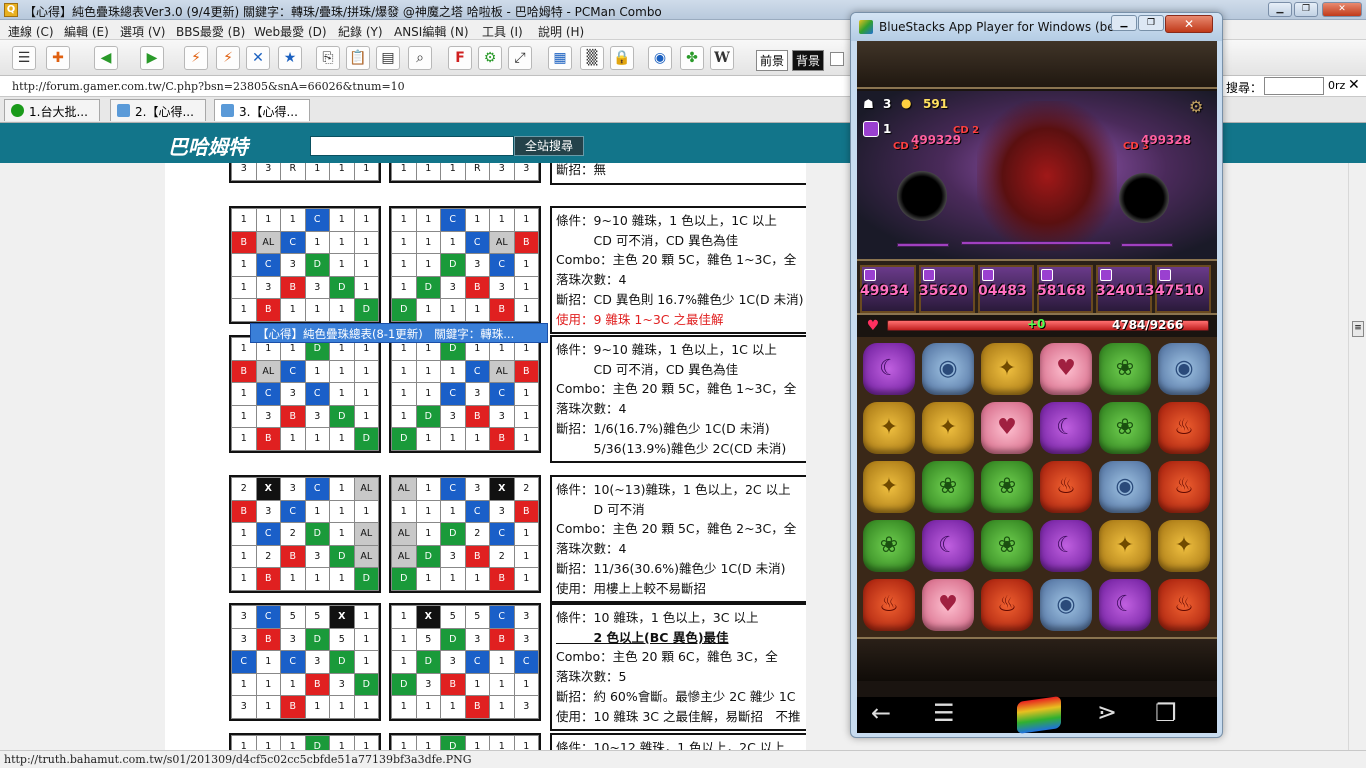 This screenshot has width=1366, height=768. Describe the element at coordinates (210, 31) in the screenshot. I see `menu-bbs-favorites: BBS最愛 (B)` at that location.